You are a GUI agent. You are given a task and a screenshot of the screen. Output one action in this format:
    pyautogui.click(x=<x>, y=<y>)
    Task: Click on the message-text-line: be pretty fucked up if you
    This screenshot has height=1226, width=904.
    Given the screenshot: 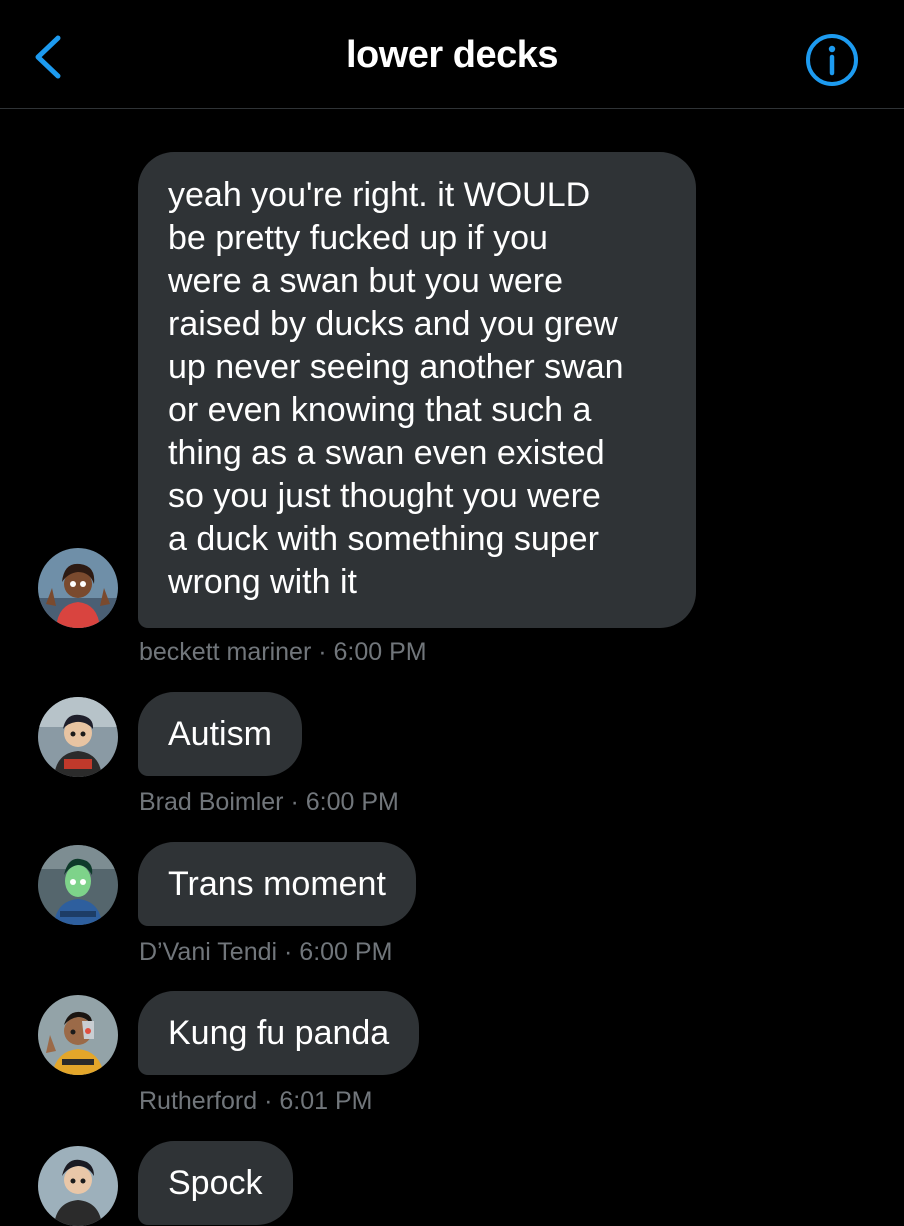 What is the action you would take?
    pyautogui.click(x=358, y=238)
    